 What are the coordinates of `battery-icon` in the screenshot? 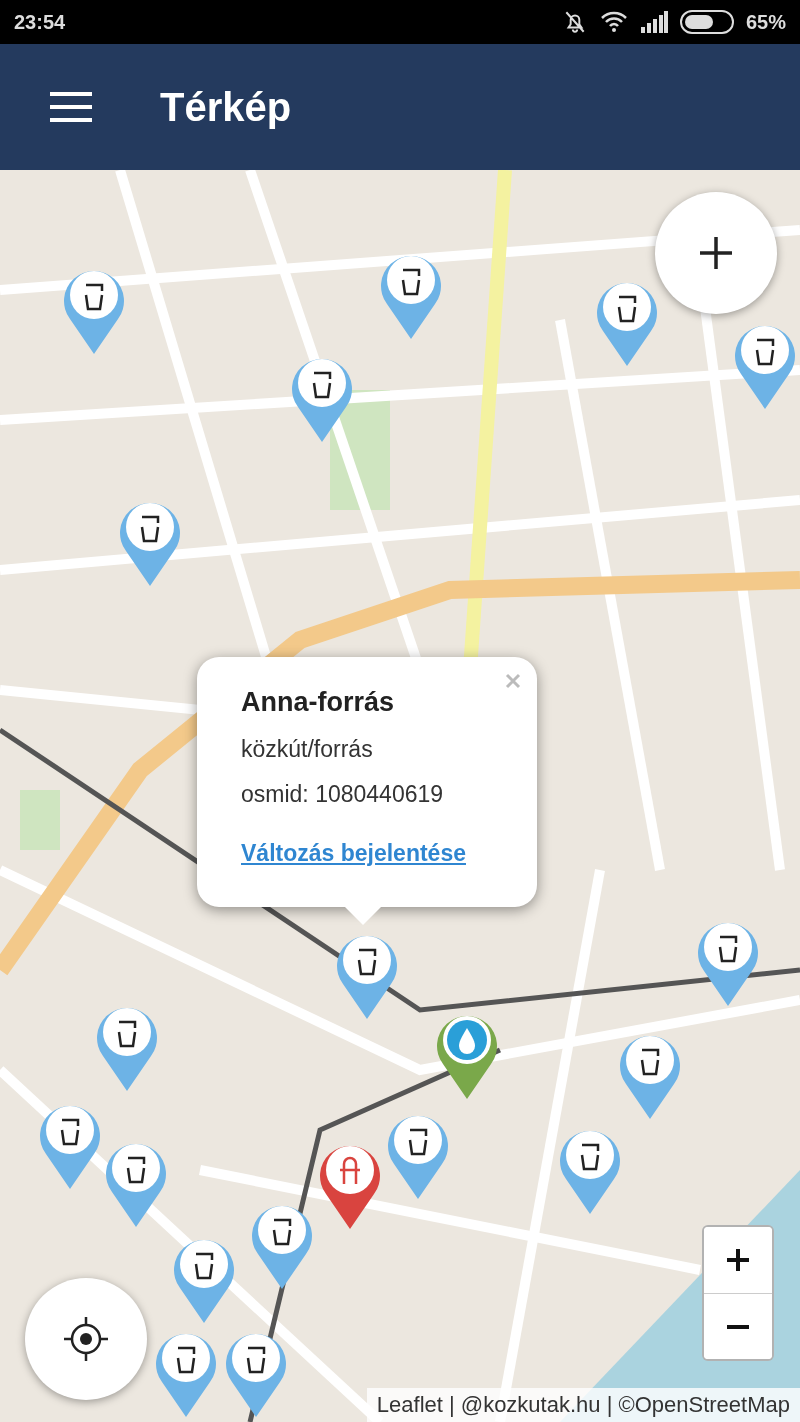 It's located at (706, 22).